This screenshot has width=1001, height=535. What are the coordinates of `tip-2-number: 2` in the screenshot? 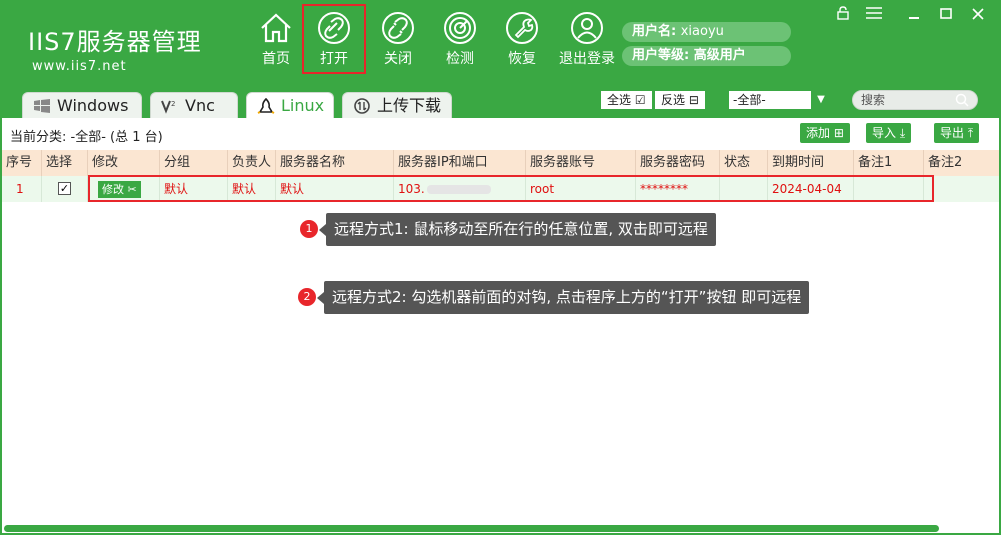 It's located at (307, 297).